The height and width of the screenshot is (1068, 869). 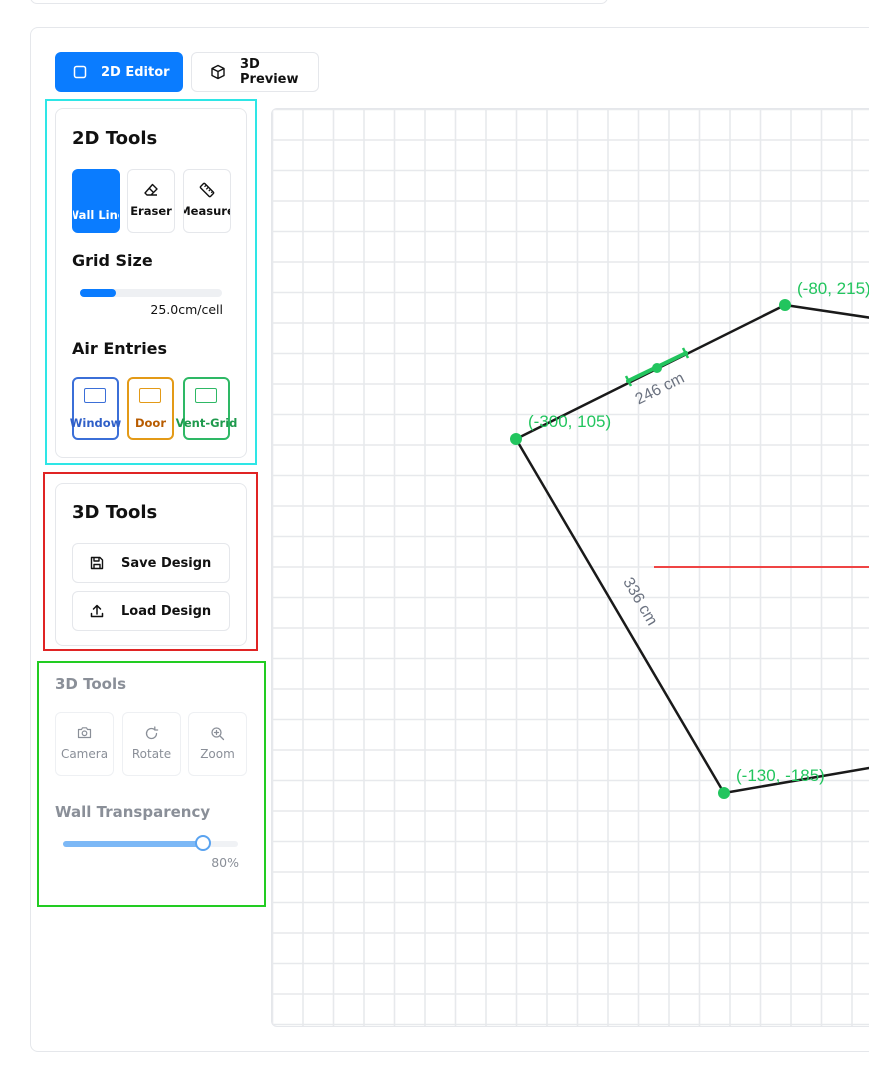 I want to click on grid-size-value: 25.0cm/cell, so click(x=186, y=309).